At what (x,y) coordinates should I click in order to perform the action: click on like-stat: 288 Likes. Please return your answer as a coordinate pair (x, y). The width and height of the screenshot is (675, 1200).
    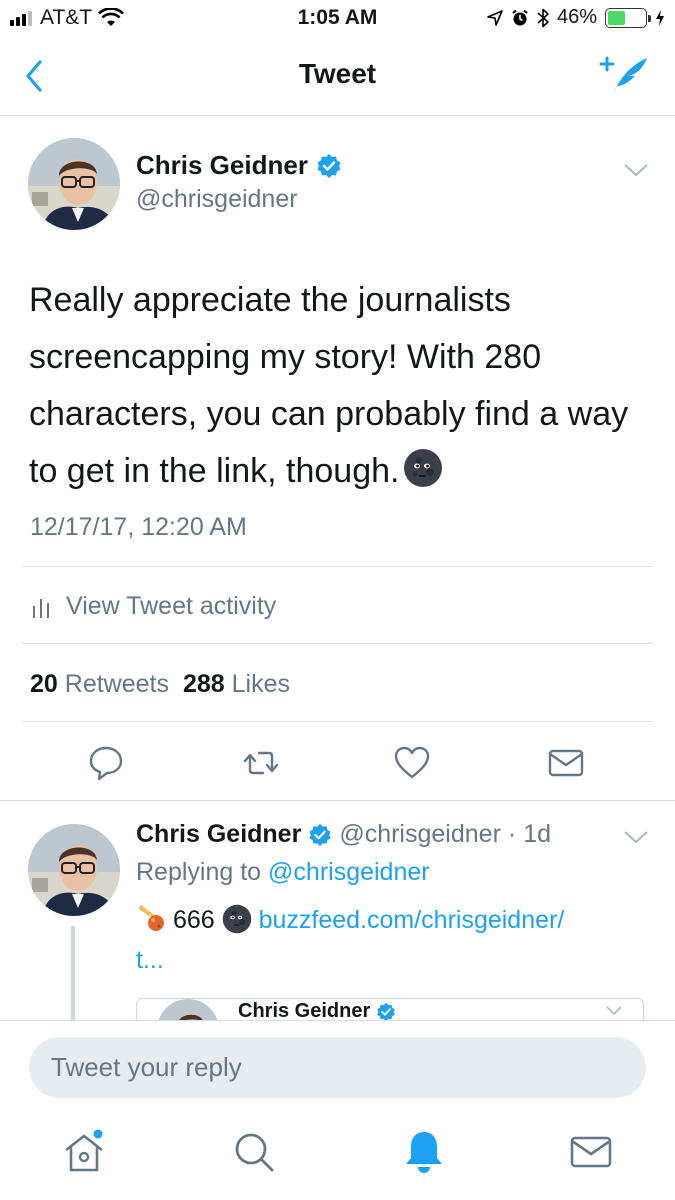
    Looking at the image, I should click on (236, 684).